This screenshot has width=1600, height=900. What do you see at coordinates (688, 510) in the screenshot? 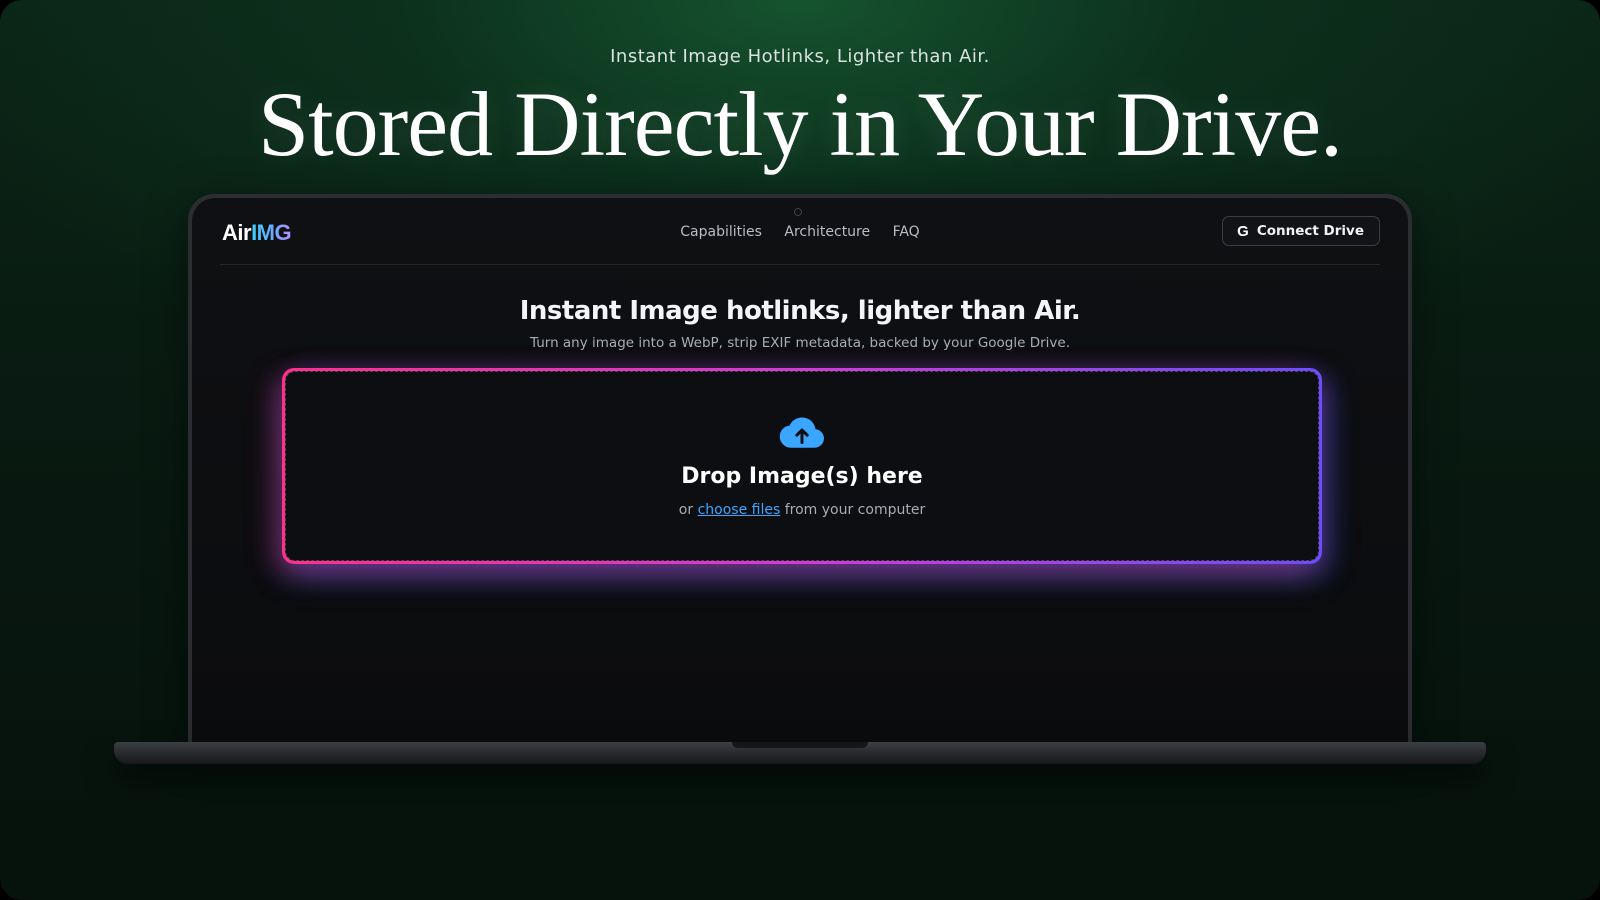
I see `dropzone-prefix: or` at bounding box center [688, 510].